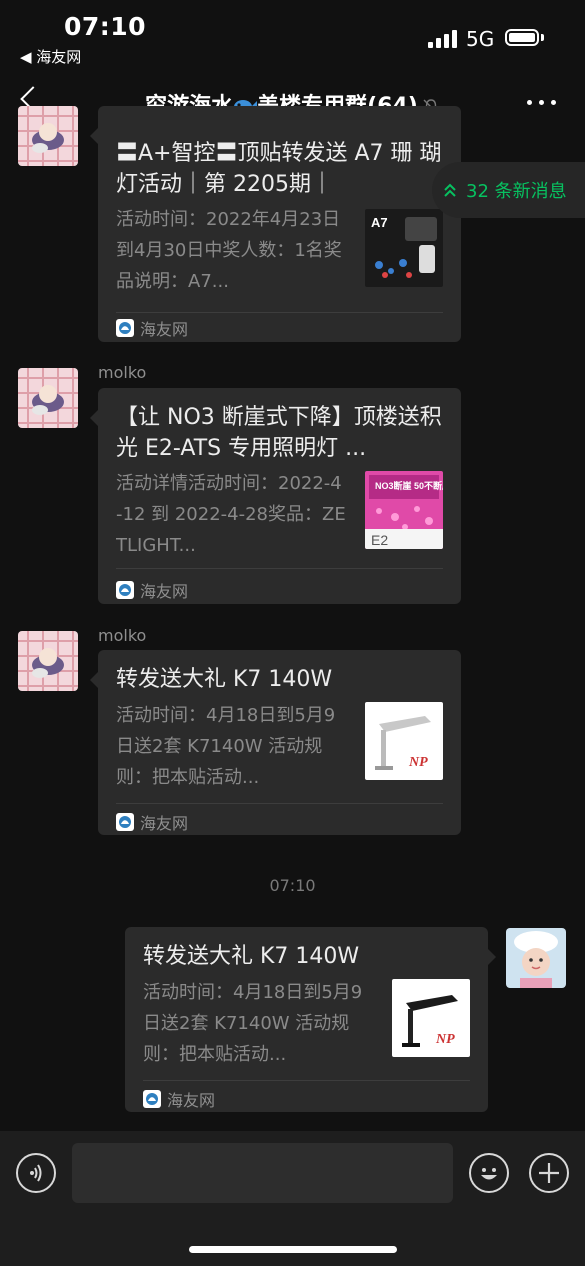  What do you see at coordinates (404, 248) in the screenshot?
I see `card-thumbnail: A7` at bounding box center [404, 248].